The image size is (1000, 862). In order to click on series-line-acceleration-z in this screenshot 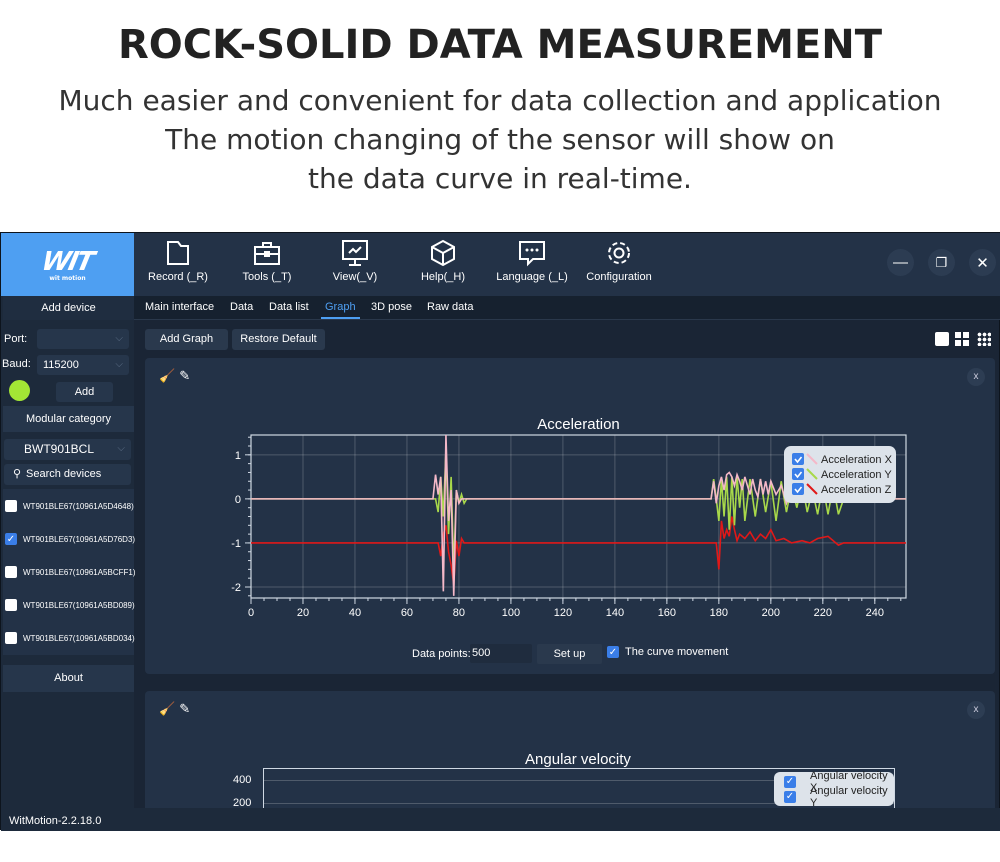, I will do `click(578, 550)`.